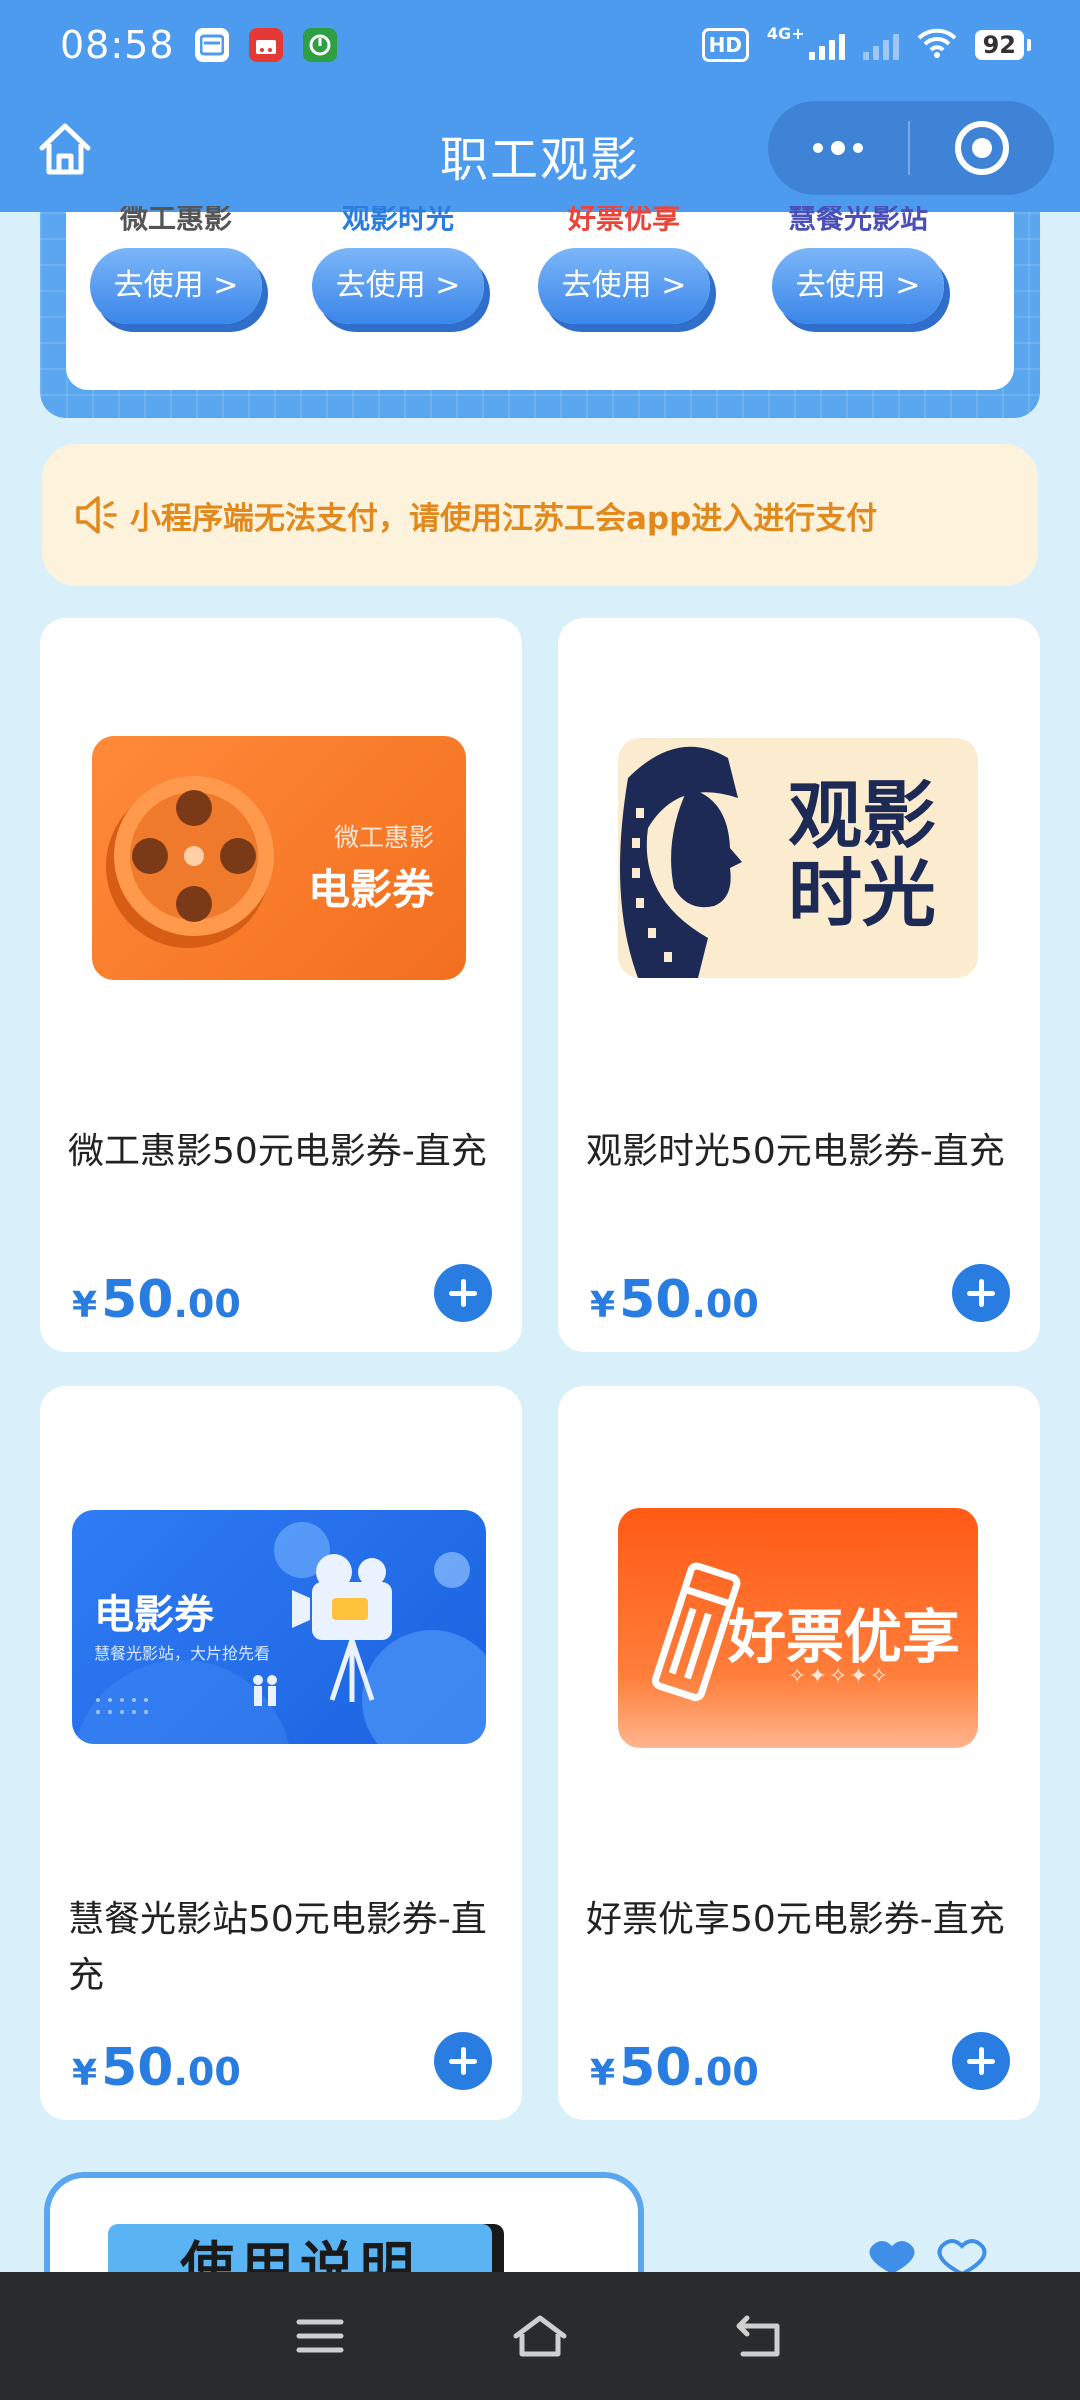  I want to click on home-outline-icon, so click(540, 2336).